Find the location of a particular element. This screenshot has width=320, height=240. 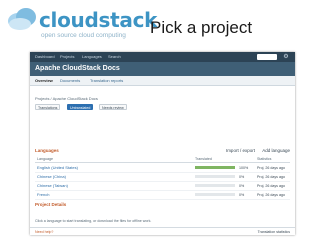

top-nav-bar: Dashboard Projects Languages Search ⚙ is located at coordinates (162, 57).